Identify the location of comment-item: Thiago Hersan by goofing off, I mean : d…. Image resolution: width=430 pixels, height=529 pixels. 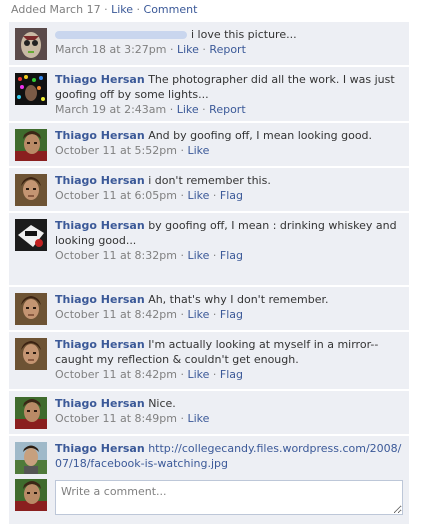
(209, 249).